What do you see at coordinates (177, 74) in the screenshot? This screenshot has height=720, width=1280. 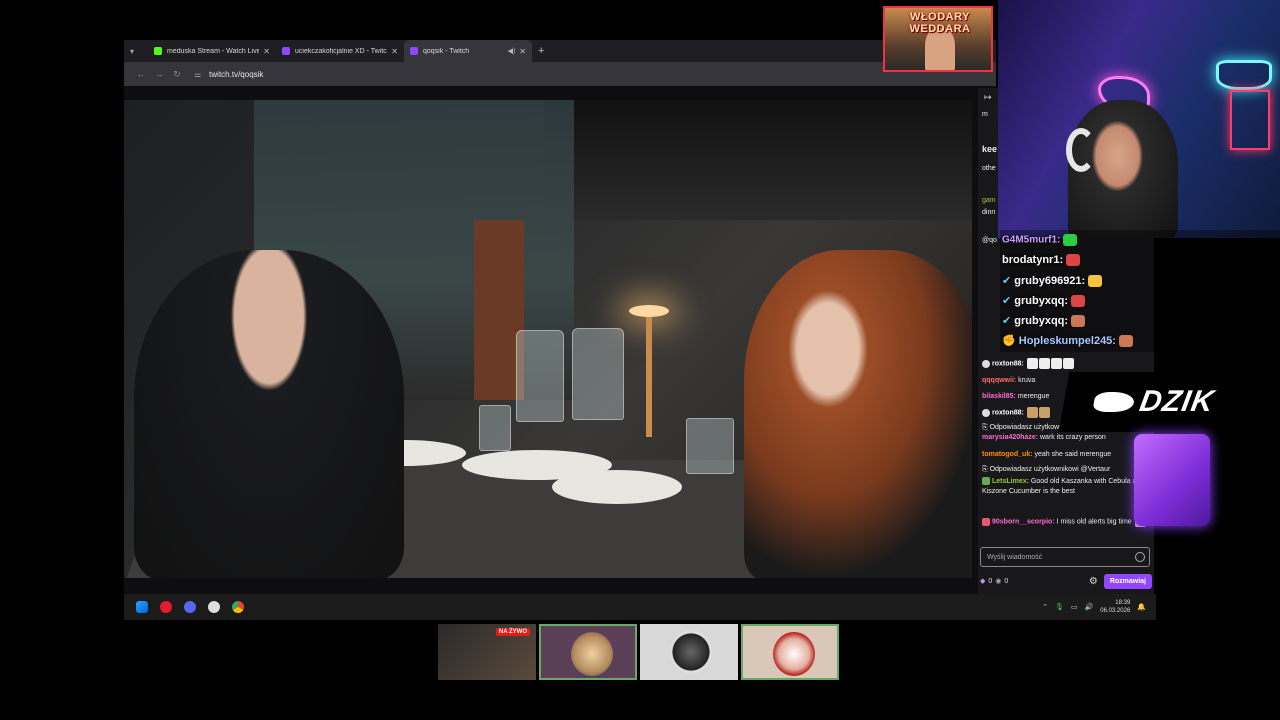 I see `reload-icon: ↻` at bounding box center [177, 74].